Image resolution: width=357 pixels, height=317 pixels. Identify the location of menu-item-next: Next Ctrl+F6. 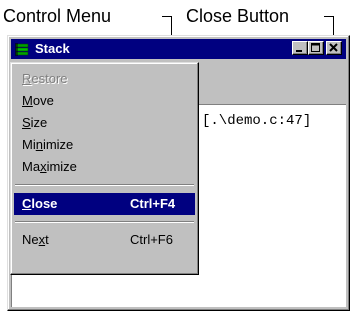
(104, 240).